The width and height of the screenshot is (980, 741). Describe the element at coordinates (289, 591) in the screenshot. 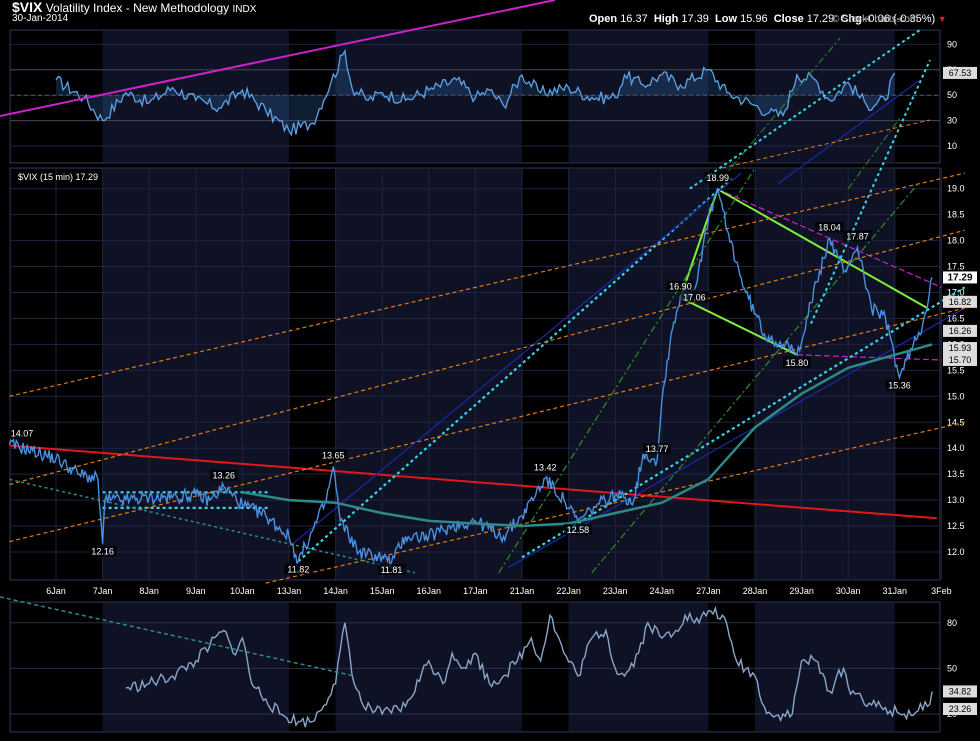

I see `date-label-13Jan: 13Jan` at that location.